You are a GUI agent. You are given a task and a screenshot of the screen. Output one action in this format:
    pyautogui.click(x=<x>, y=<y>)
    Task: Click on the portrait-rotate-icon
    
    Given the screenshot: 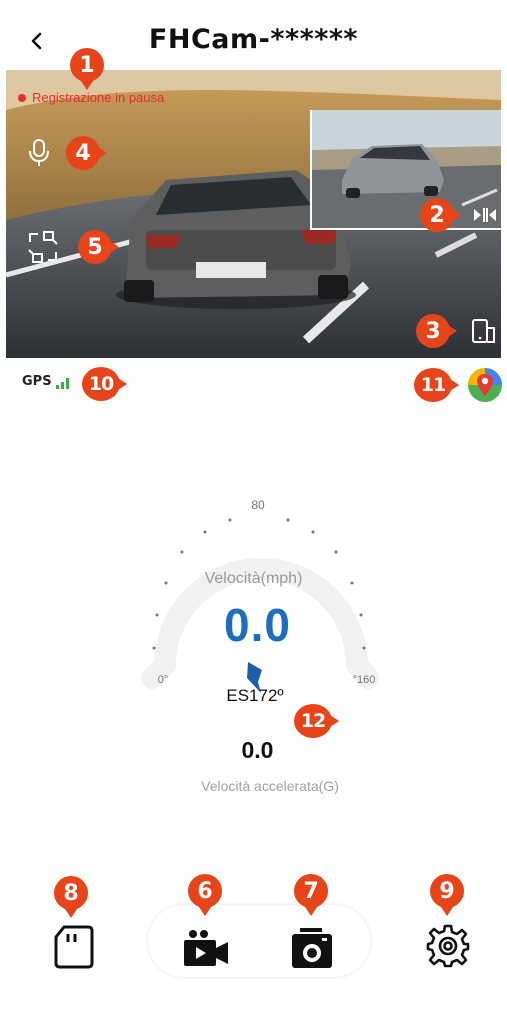 What is the action you would take?
    pyautogui.click(x=484, y=331)
    